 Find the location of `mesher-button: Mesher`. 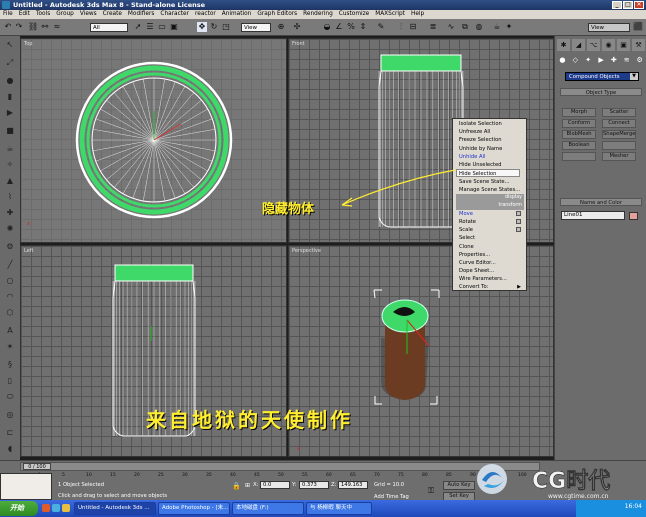

mesher-button: Mesher is located at coordinates (619, 156).